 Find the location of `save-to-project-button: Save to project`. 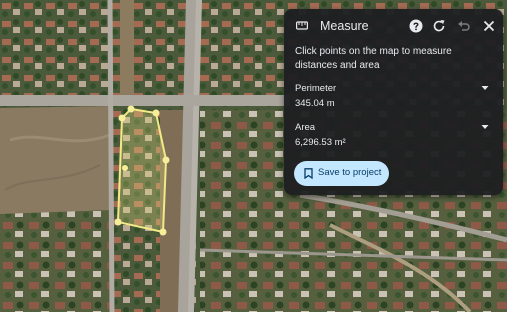

save-to-project-button: Save to project is located at coordinates (341, 173).